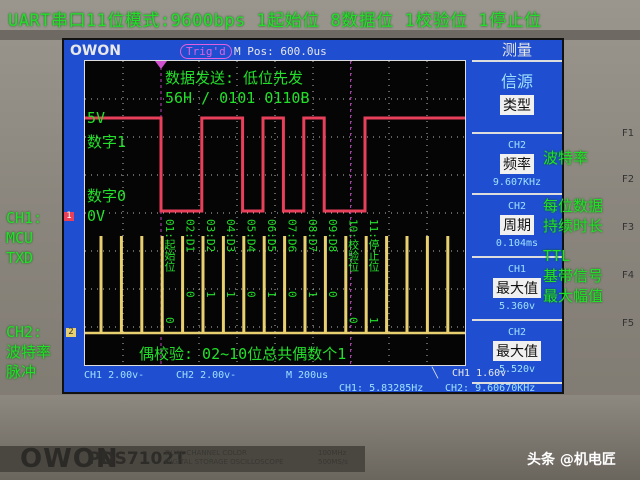 Image resolution: width=640 pixels, height=480 pixels. Describe the element at coordinates (107, 142) in the screenshot. I see `digit-1-label: 数字1` at that location.